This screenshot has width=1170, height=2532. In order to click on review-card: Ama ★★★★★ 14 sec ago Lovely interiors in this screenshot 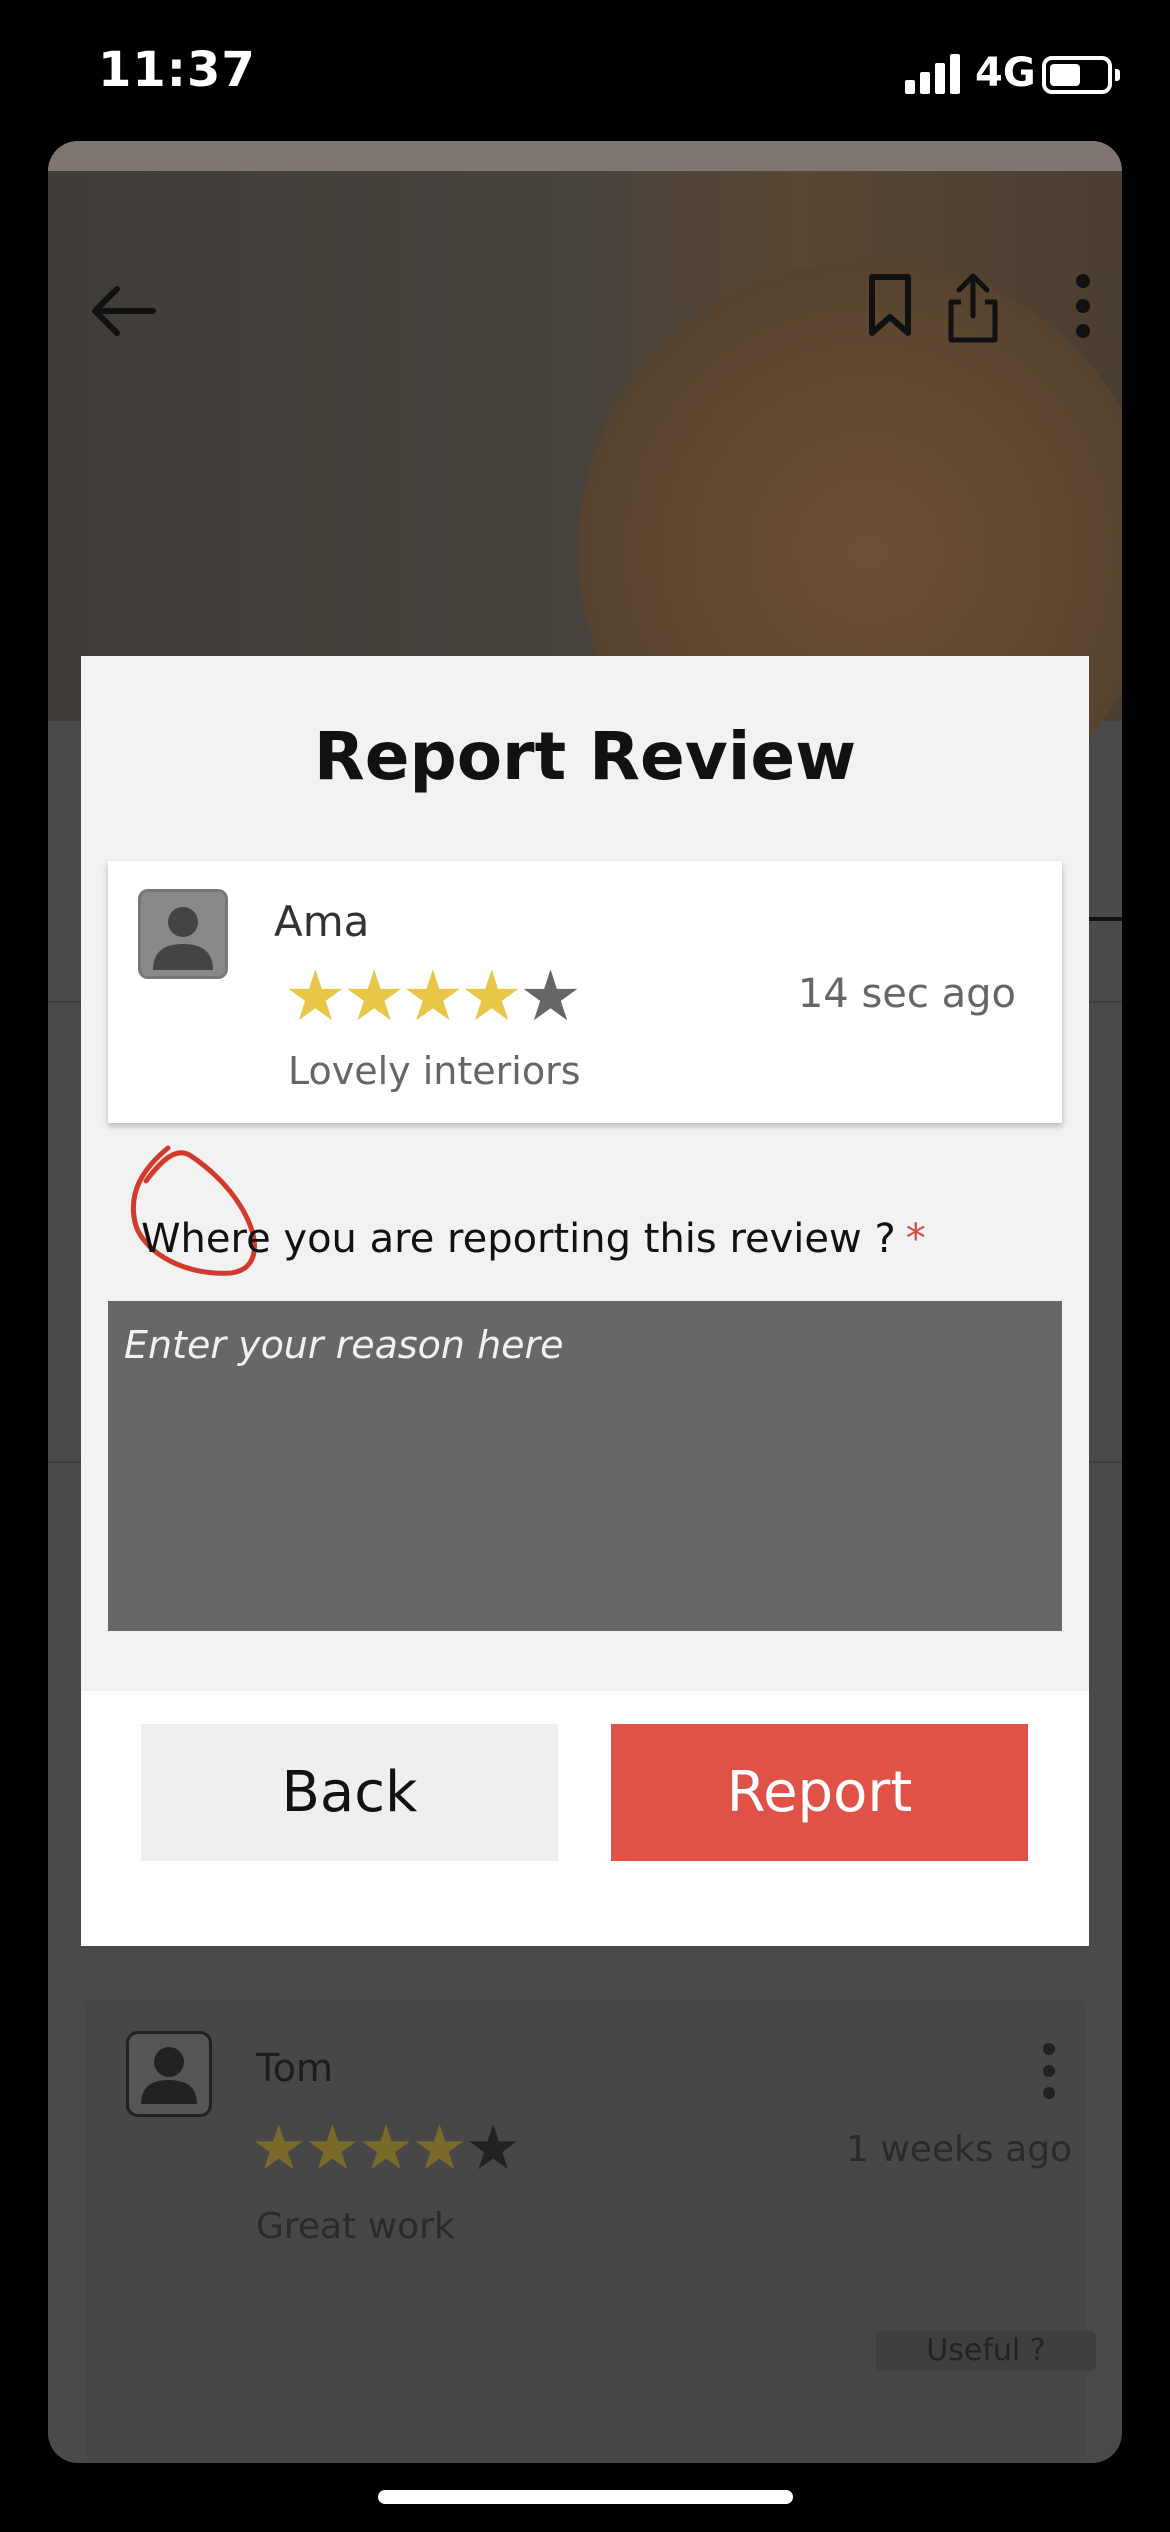, I will do `click(585, 992)`.